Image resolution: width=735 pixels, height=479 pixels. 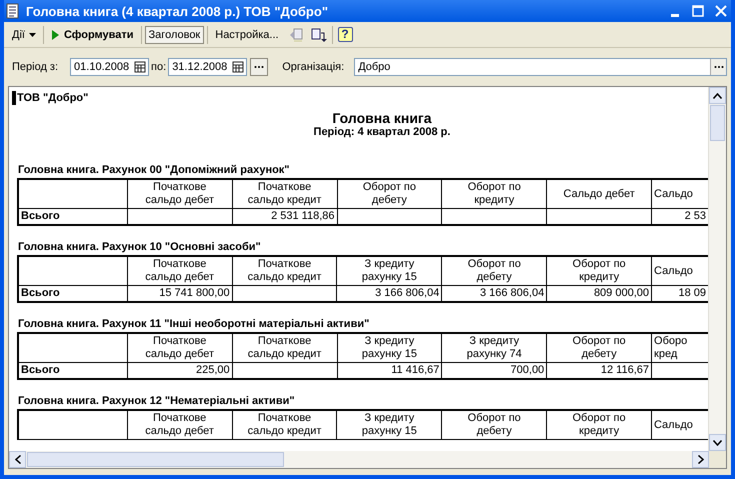 I want to click on scrollbar-corner, so click(x=717, y=459).